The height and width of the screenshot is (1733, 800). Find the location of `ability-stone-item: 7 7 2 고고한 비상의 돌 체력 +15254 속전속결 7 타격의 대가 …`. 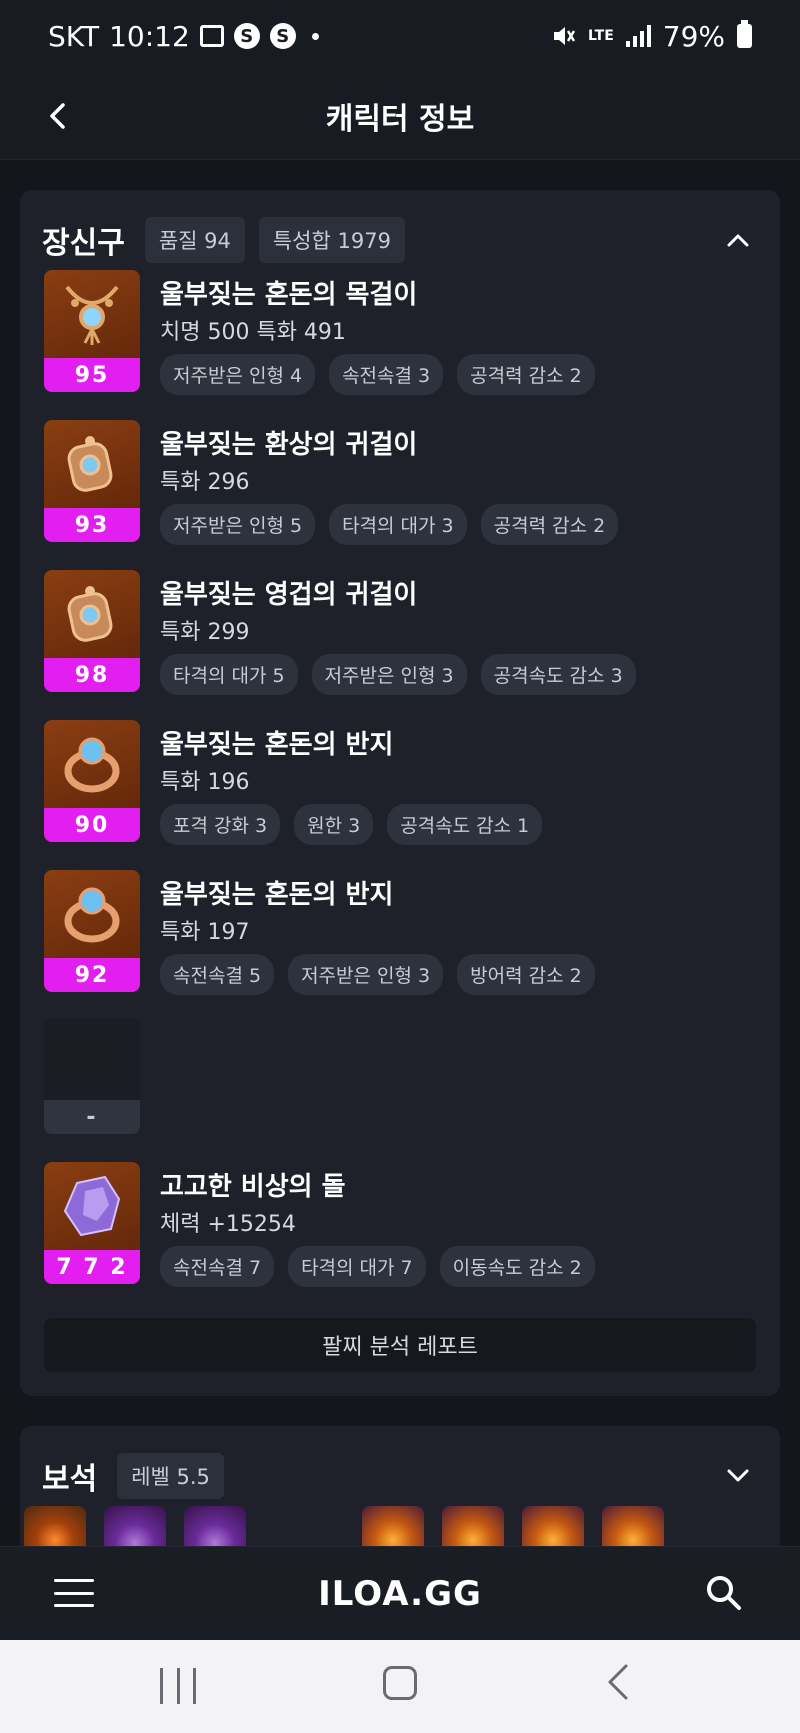

ability-stone-item: 7 7 2 고고한 비상의 돌 체력 +15254 속전속결 7 타격의 대가 … is located at coordinates (400, 1224).